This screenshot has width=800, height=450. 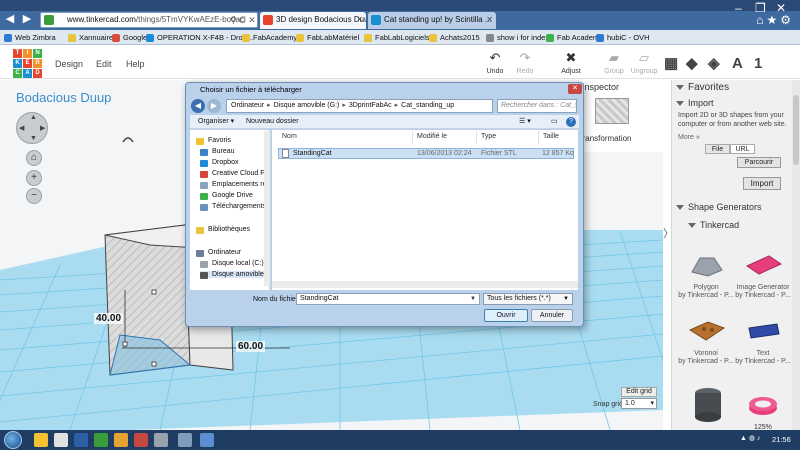 I want to click on menu-edit: Edit, so click(x=104, y=64).